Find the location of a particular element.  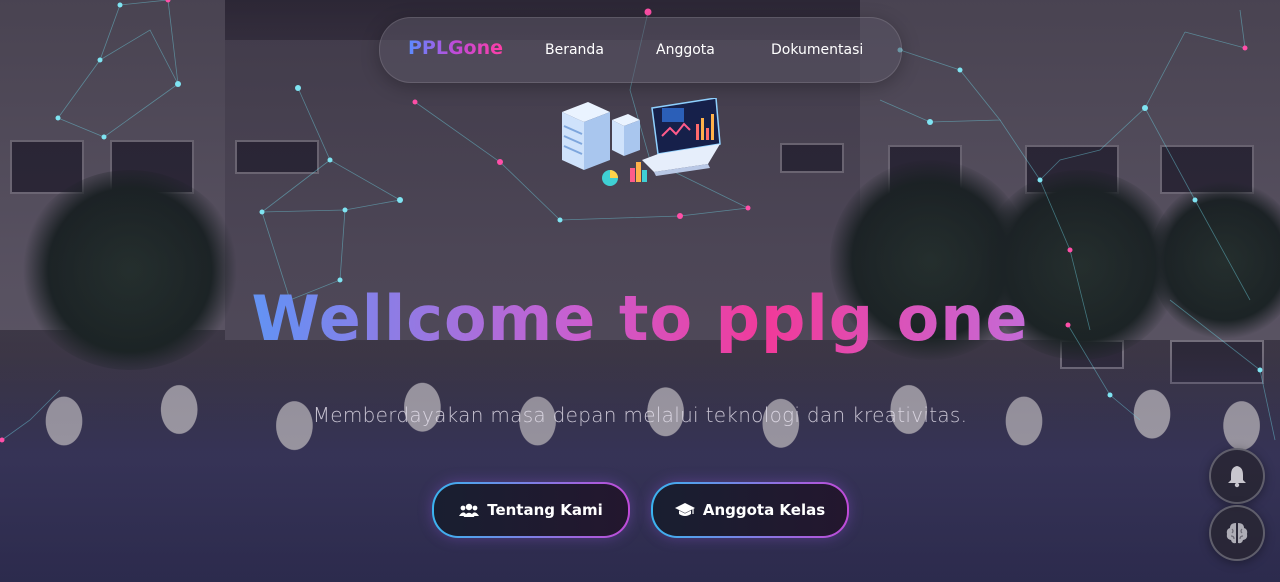

class-members-button-label: Anggota Kelas is located at coordinates (764, 510).